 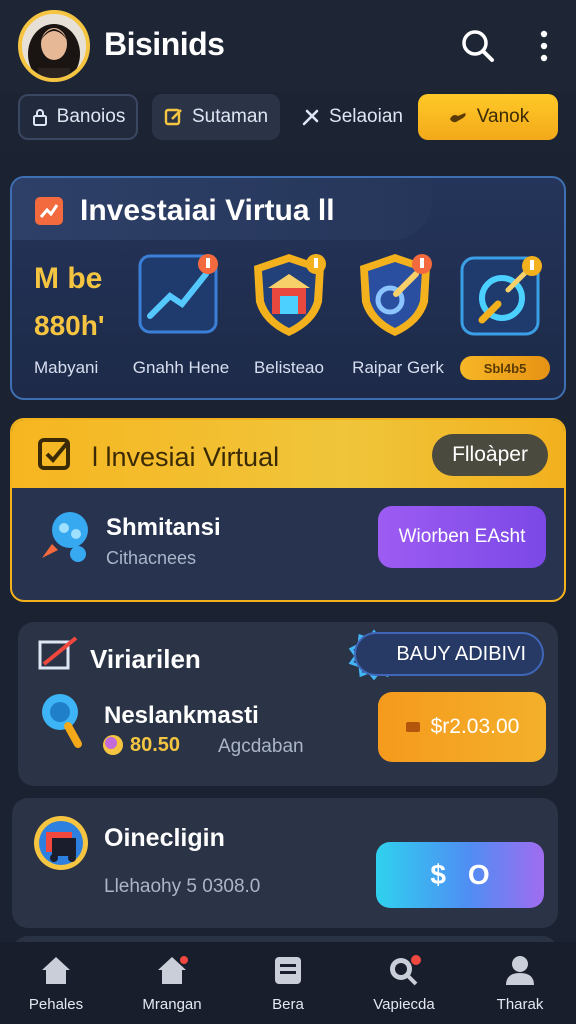 I want to click on card-title: Investaiai Virtua ll, so click(x=207, y=210).